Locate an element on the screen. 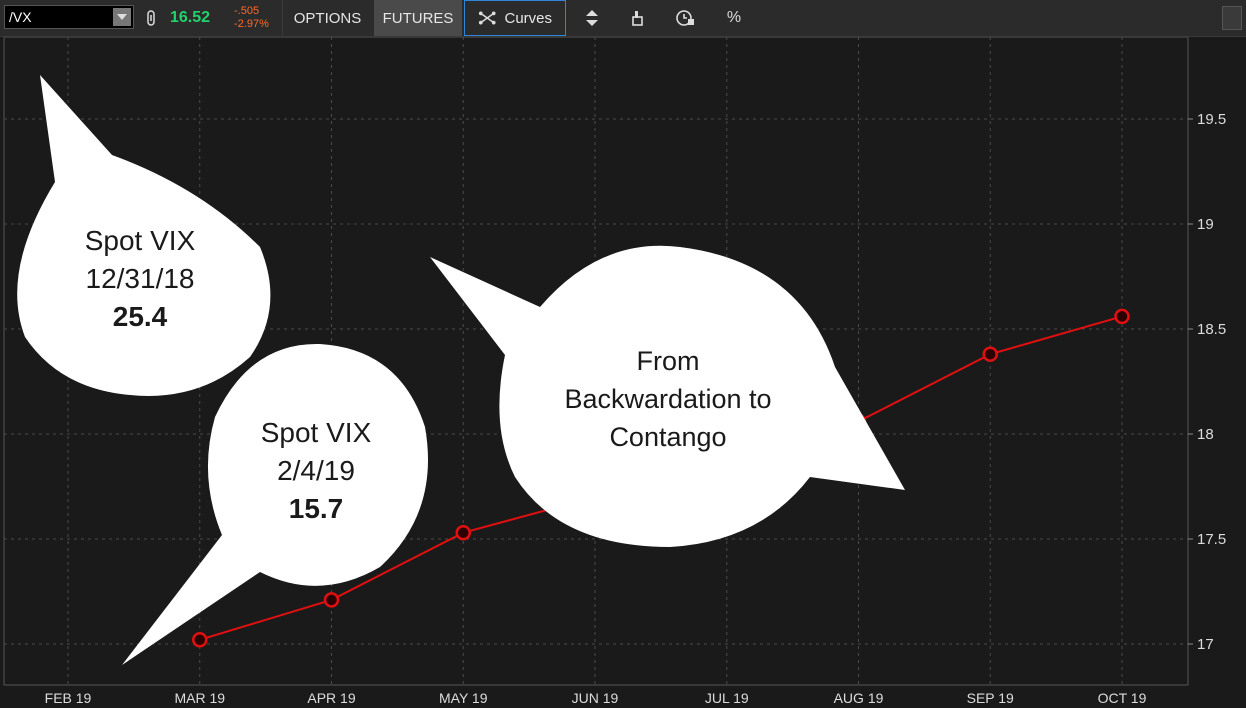 The width and height of the screenshot is (1246, 708). callout-transition: From Backwardation to Contango is located at coordinates (668, 399).